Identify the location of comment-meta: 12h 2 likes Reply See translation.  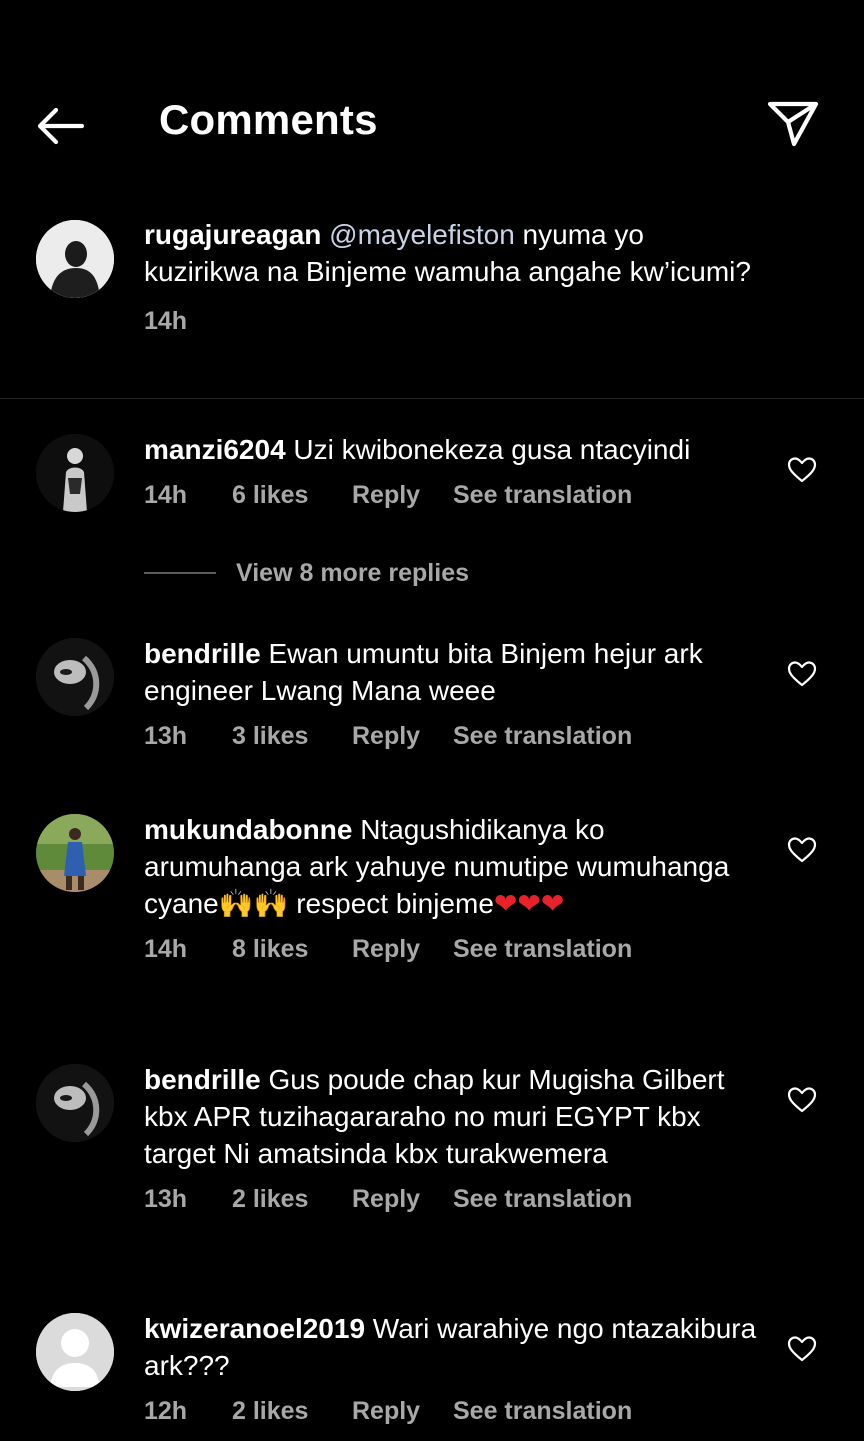
(454, 1411).